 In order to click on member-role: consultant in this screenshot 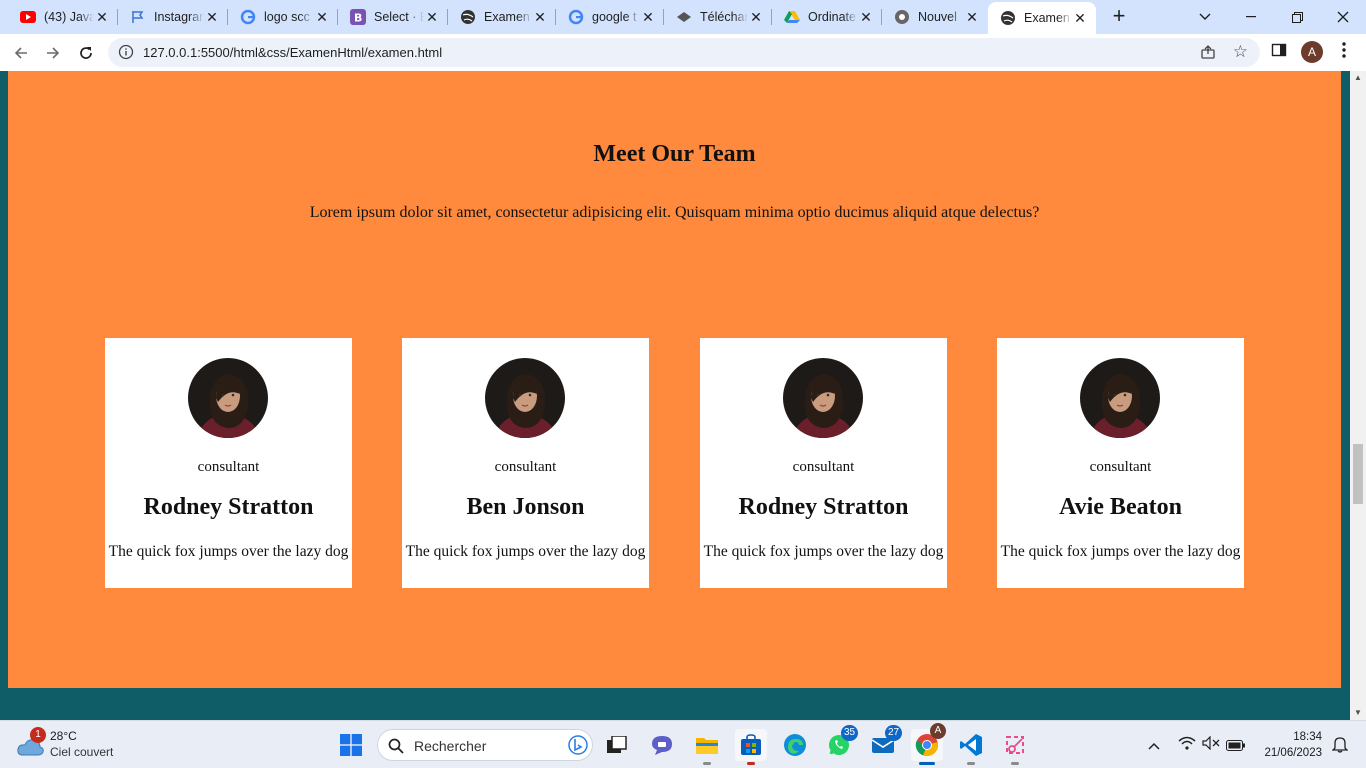, I will do `click(823, 467)`.